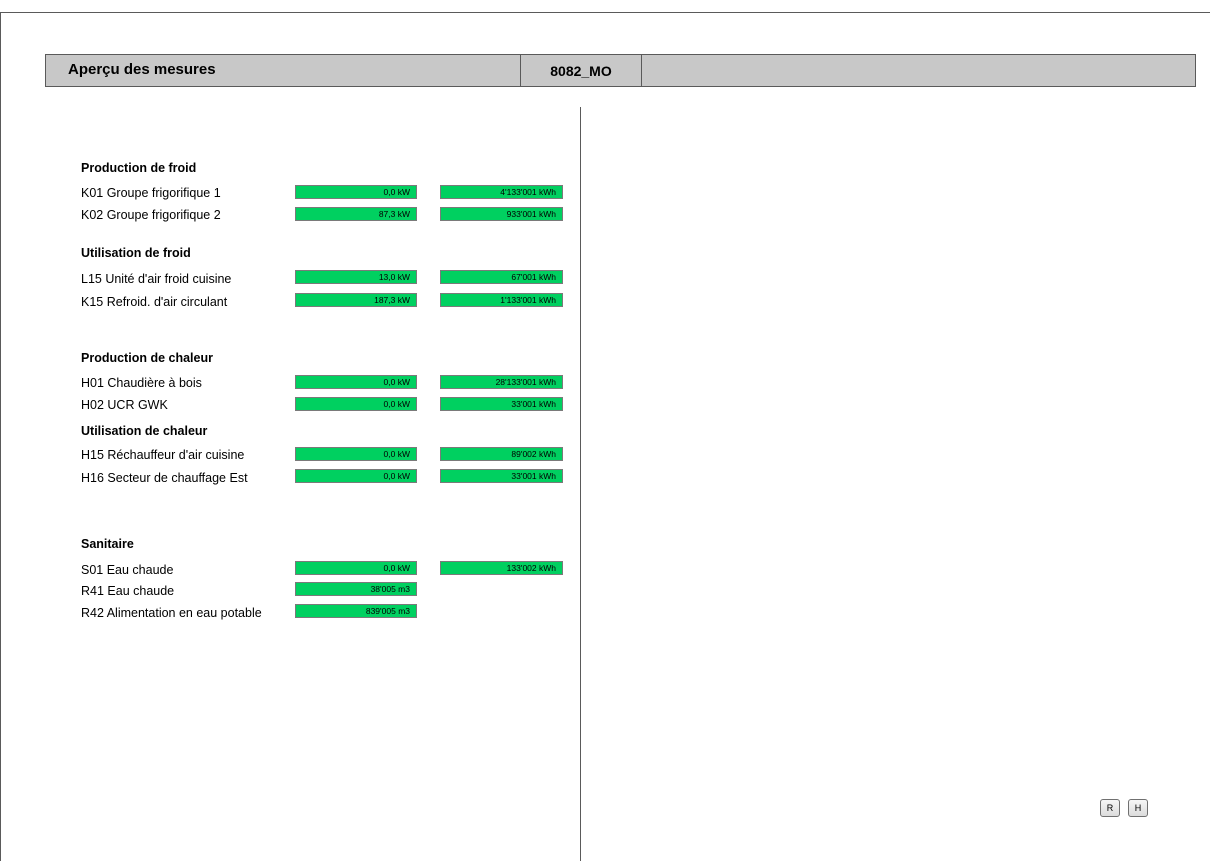 Image resolution: width=1210 pixels, height=861 pixels. Describe the element at coordinates (356, 192) in the screenshot. I see `power-value-k01: 0,0 kW` at that location.